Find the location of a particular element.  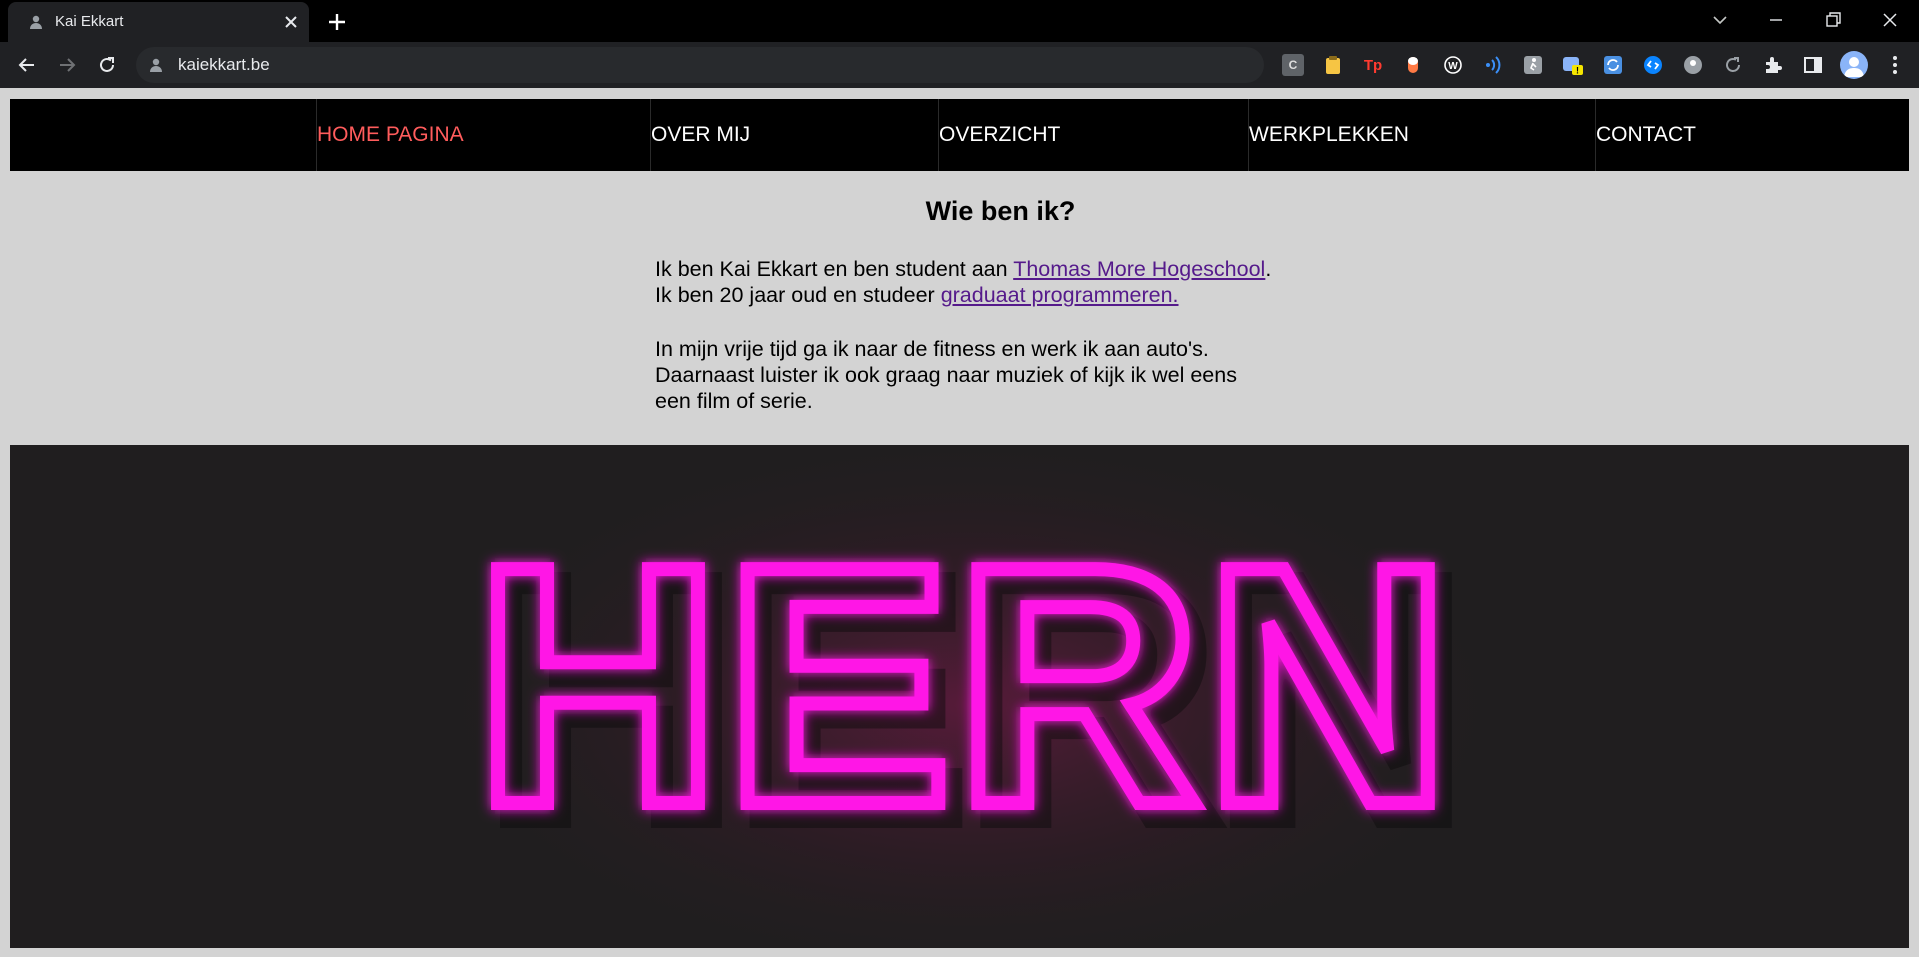

tp-extension-icon: Tp is located at coordinates (1373, 65).